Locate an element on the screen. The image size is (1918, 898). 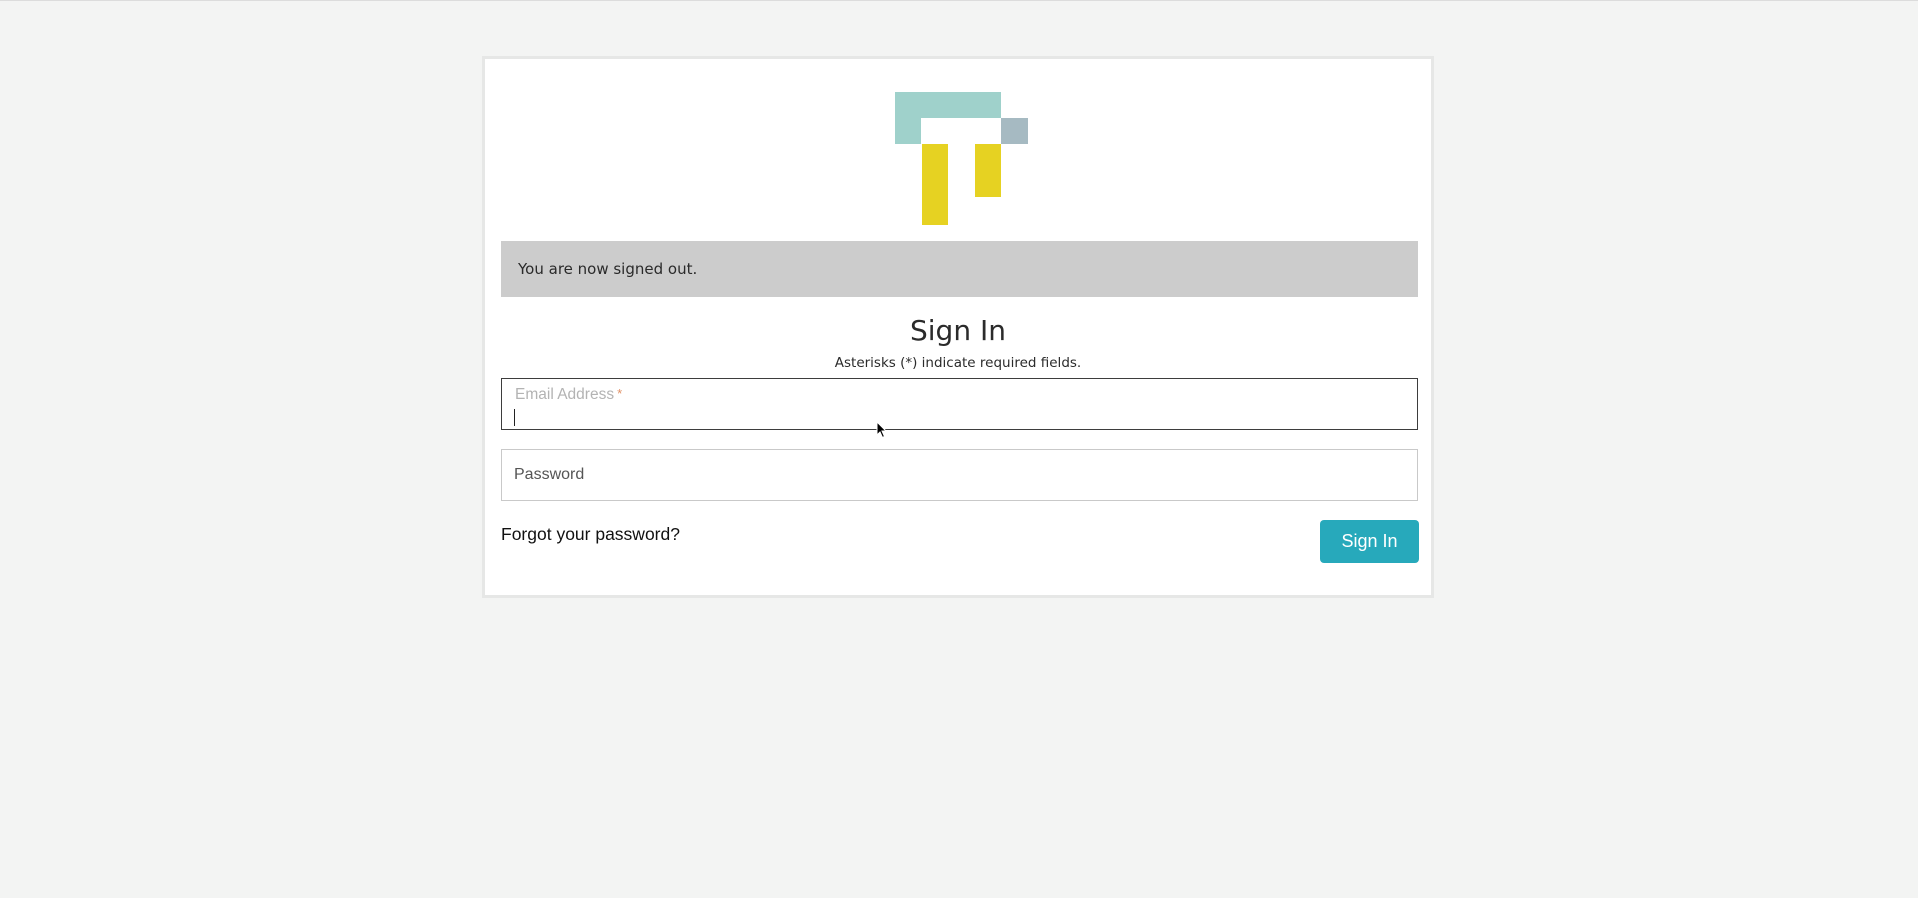
brand-logo is located at coordinates (965, 160).